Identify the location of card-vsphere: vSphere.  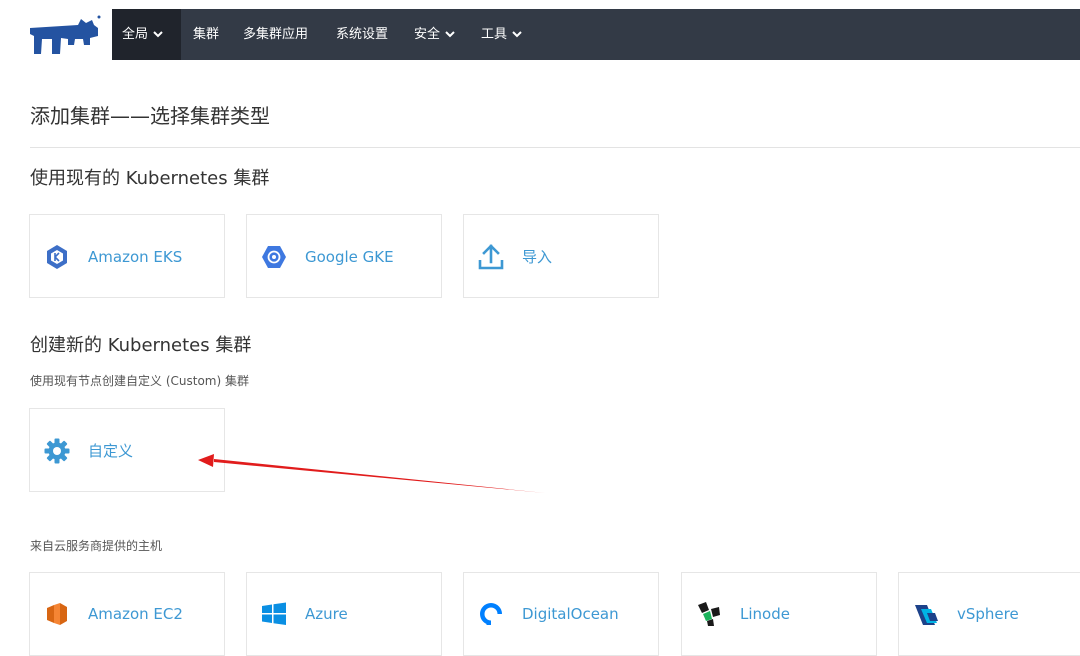
(989, 614).